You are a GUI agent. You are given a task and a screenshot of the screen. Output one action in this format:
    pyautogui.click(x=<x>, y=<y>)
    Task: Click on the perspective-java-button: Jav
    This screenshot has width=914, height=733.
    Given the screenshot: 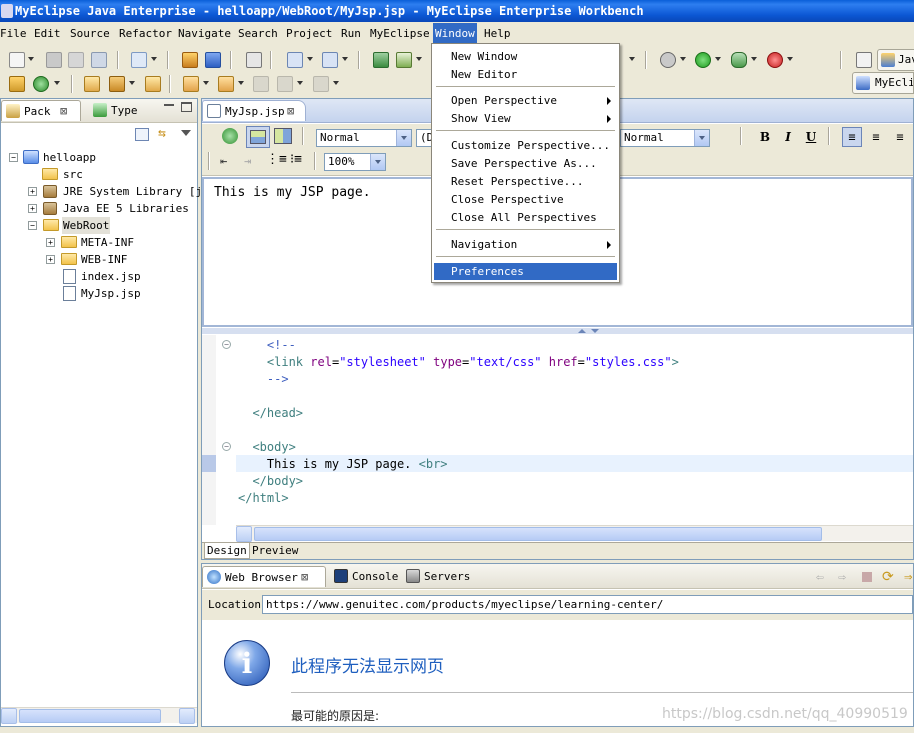 What is the action you would take?
    pyautogui.click(x=895, y=60)
    